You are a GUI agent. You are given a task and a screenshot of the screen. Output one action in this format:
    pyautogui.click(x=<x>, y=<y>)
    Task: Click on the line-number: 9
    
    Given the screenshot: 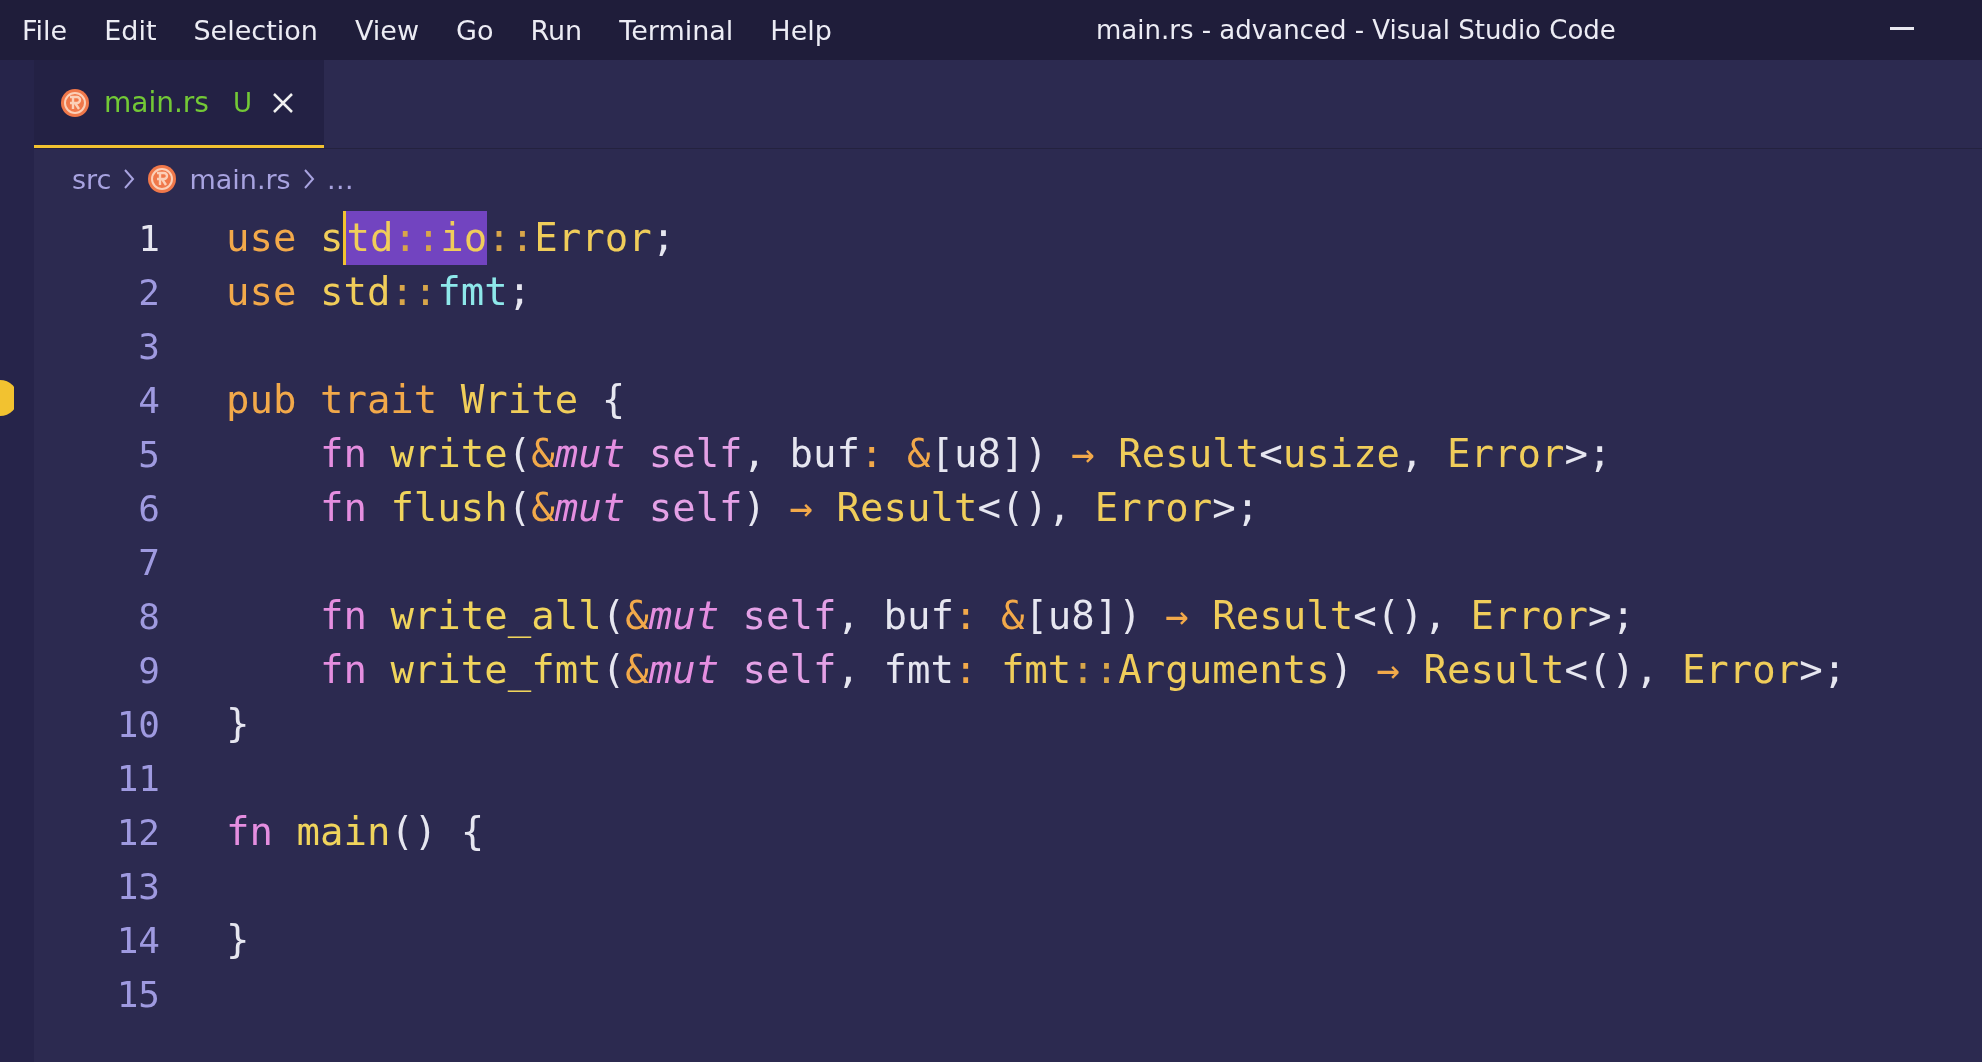 What is the action you would take?
    pyautogui.click(x=148, y=670)
    